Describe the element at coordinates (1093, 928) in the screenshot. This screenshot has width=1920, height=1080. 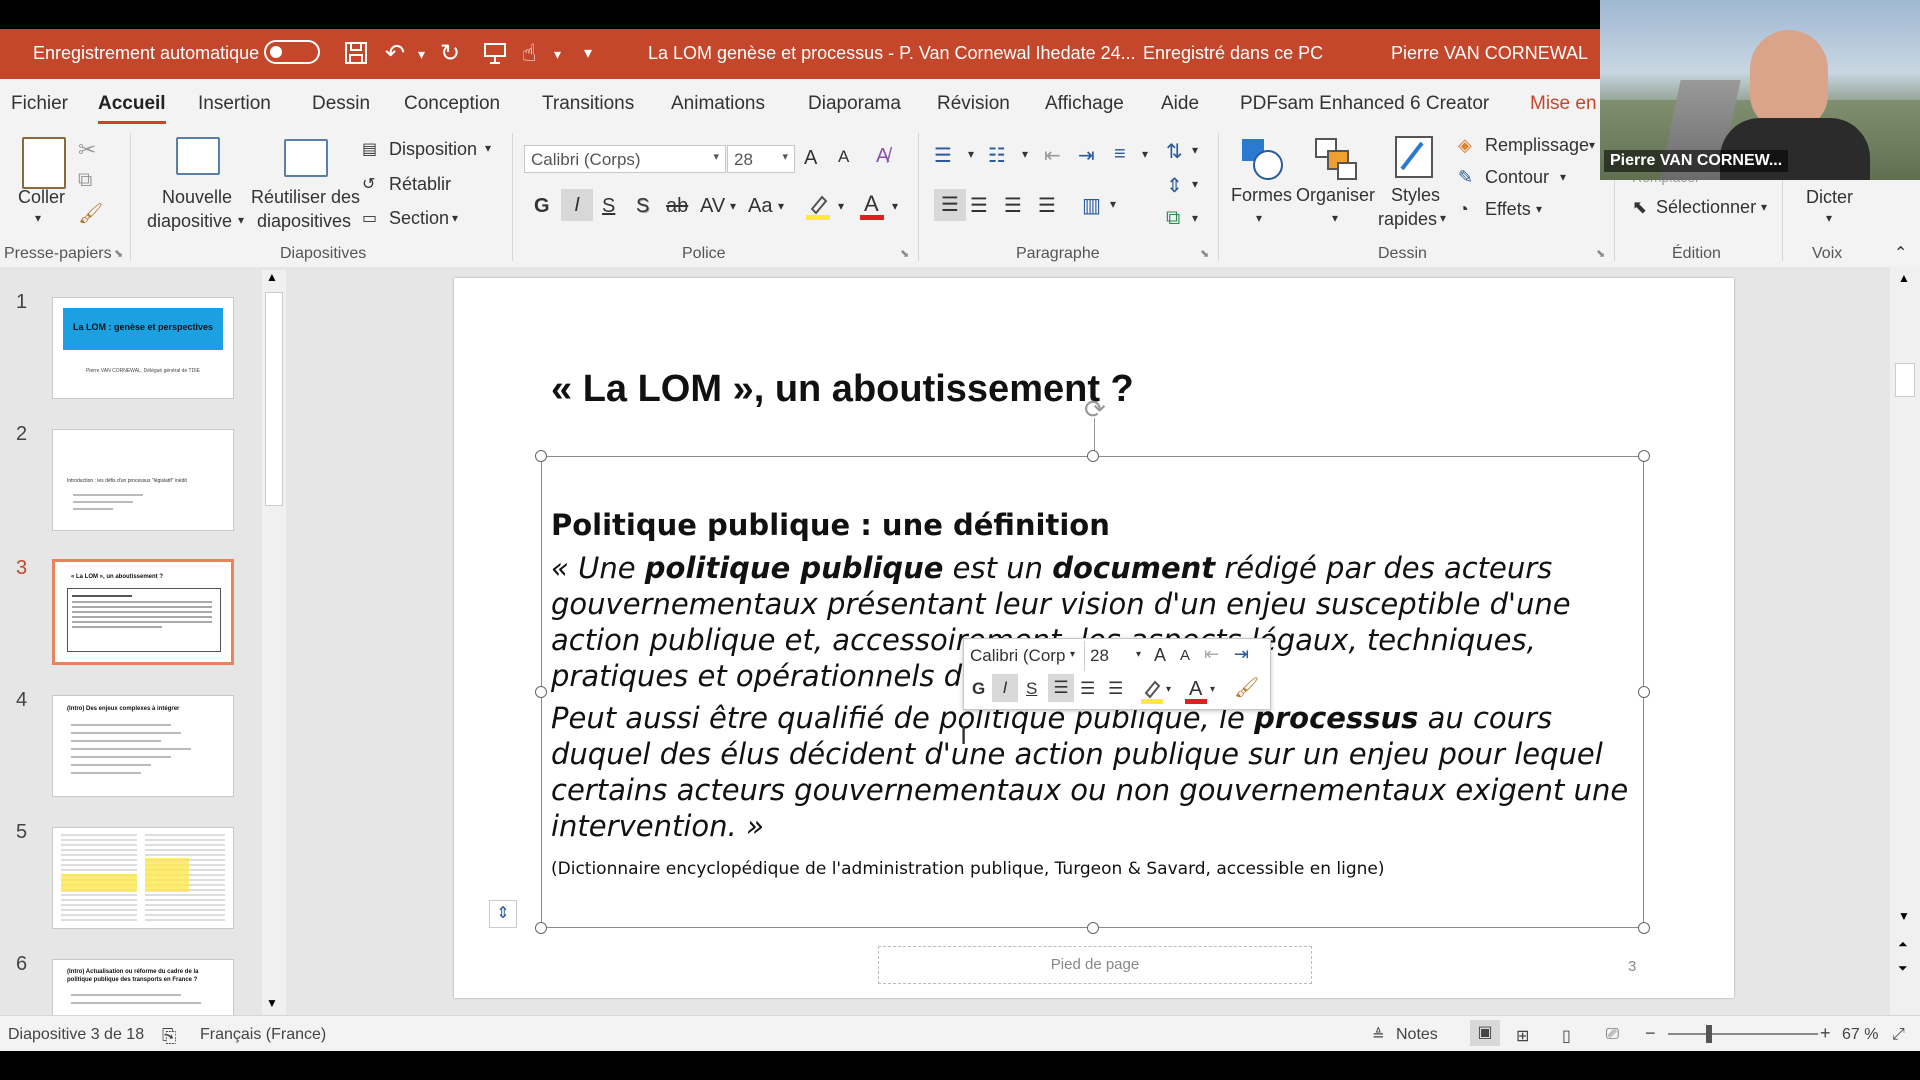
I see `resize-handle-b` at that location.